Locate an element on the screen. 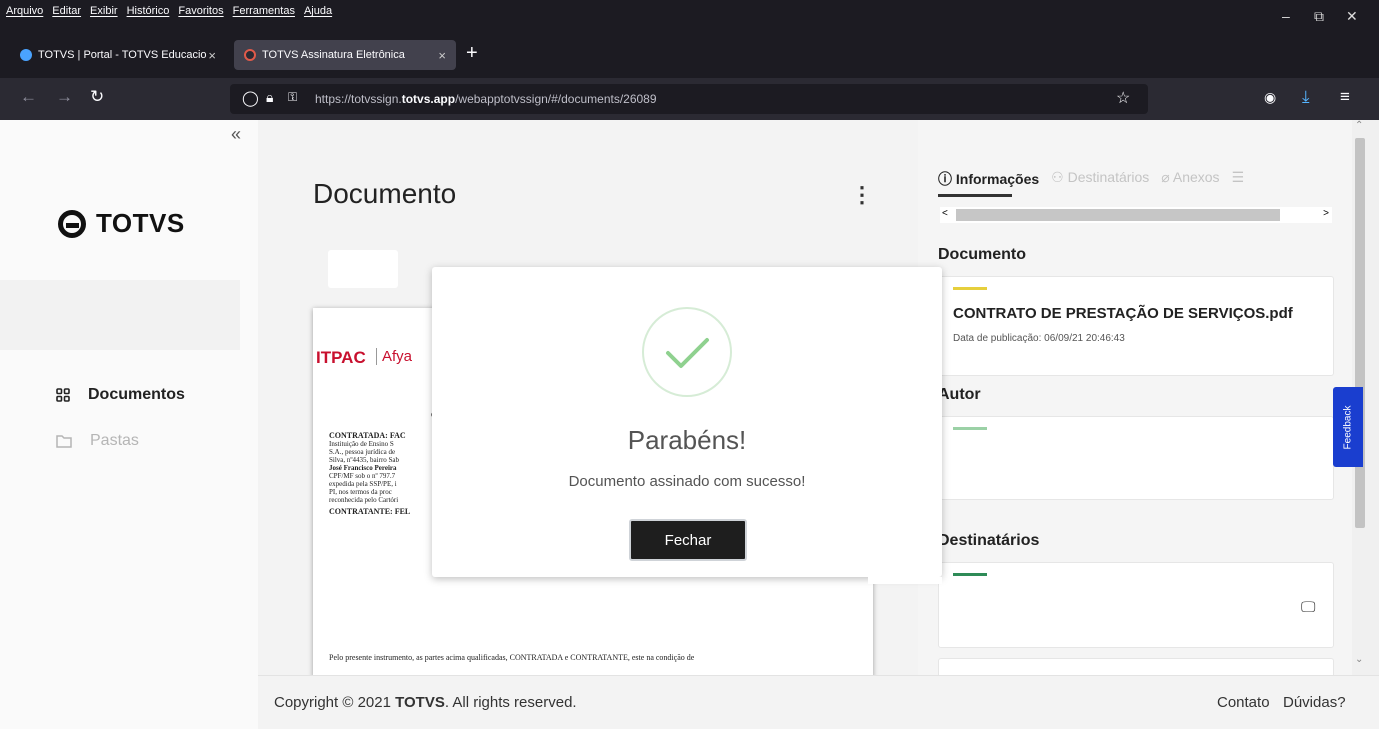 The image size is (1379, 729). copyright-suffix: . All rights reserved. is located at coordinates (510, 702).